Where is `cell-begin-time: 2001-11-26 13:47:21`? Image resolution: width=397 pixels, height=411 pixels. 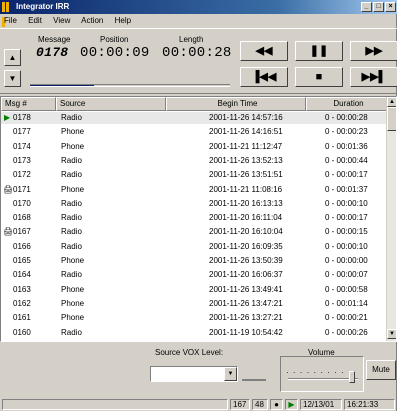
cell-begin-time: 2001-11-26 13:47:21 is located at coordinates (246, 303).